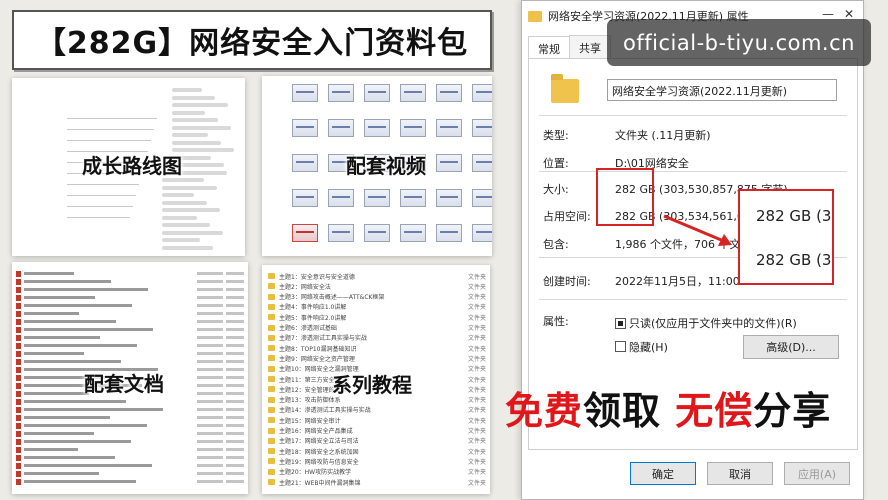 The height and width of the screenshot is (500, 888). What do you see at coordinates (319, 442) in the screenshot?
I see `tutorial-item-name: 主题17：网络安全立法与司法` at bounding box center [319, 442].